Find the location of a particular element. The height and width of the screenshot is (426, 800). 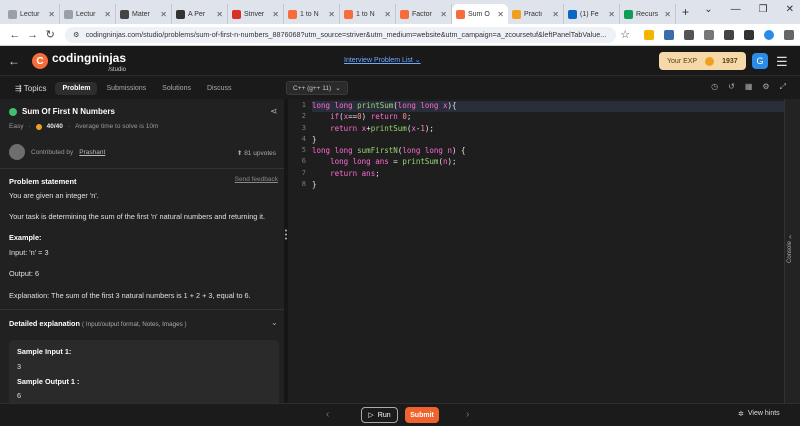

brand-logo: C codingninjas /studio is located at coordinates (79, 61).